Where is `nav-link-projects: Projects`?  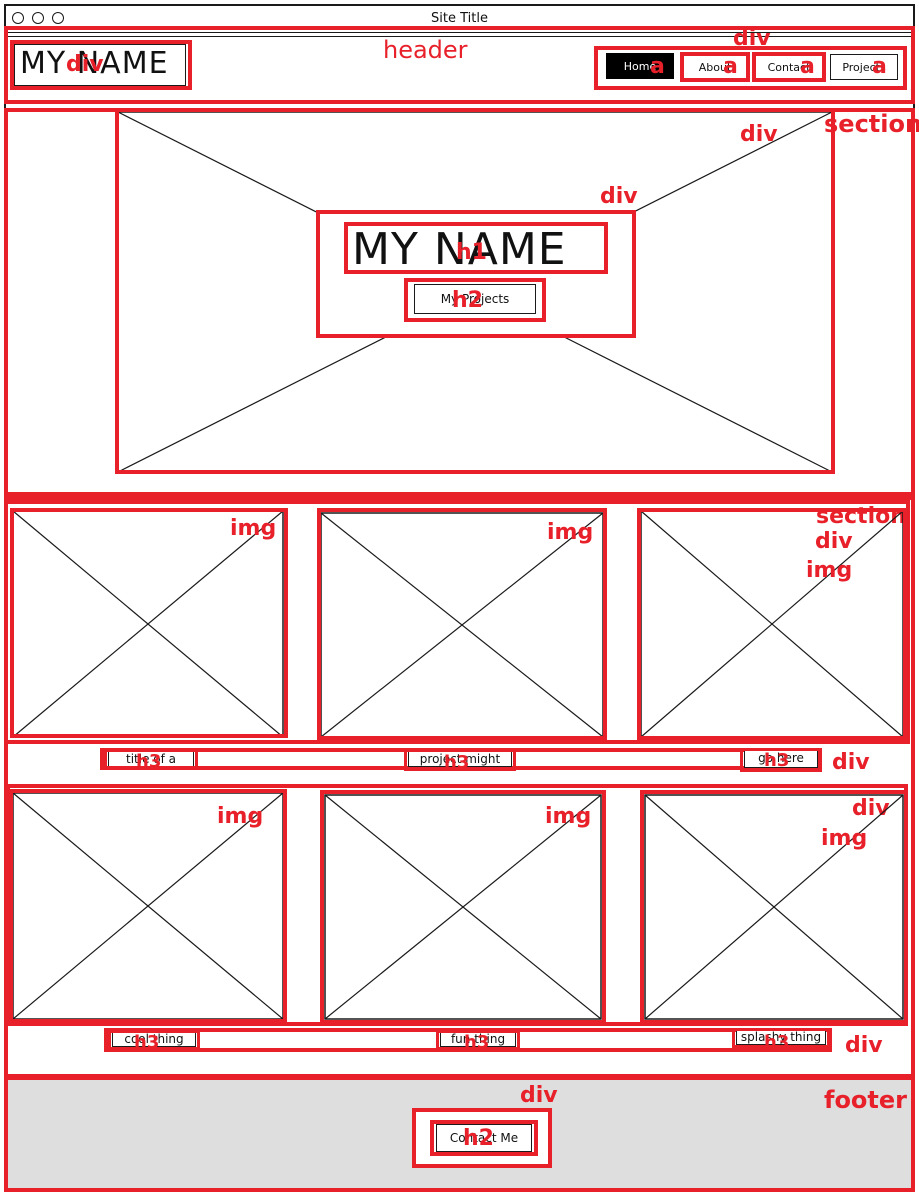 nav-link-projects: Projects is located at coordinates (864, 67).